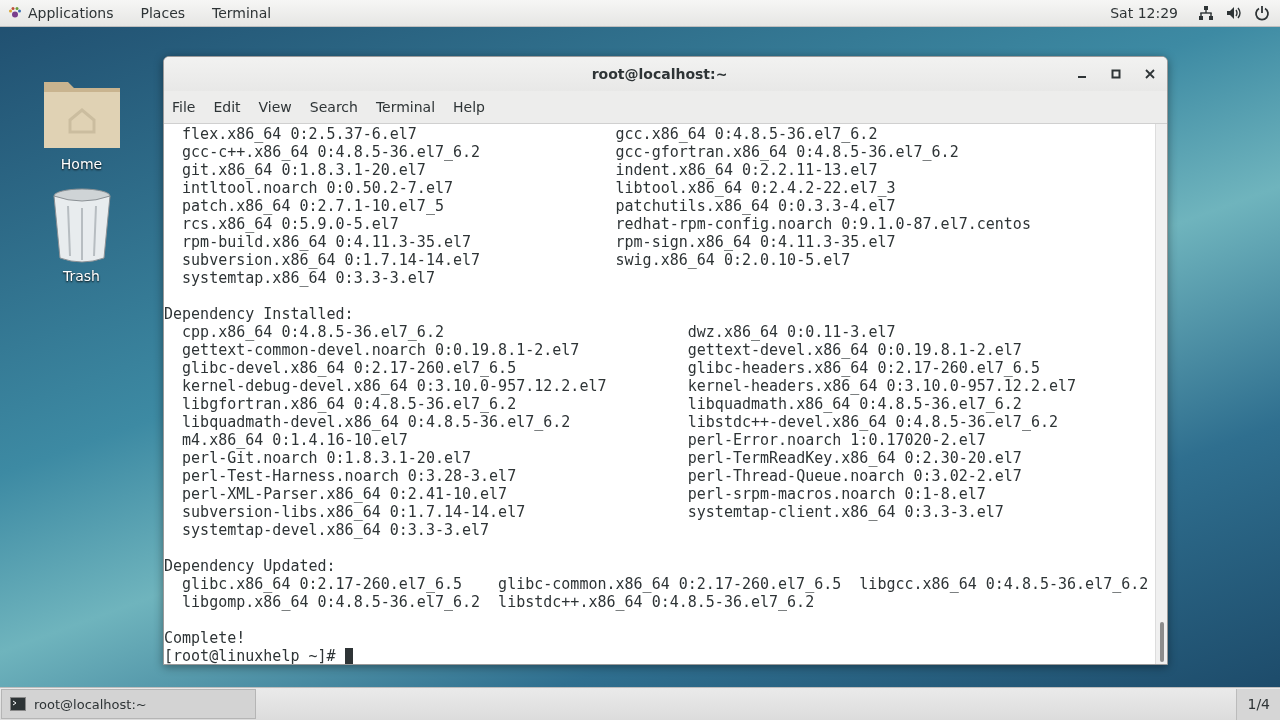 Image resolution: width=1280 pixels, height=720 pixels. I want to click on shell-prompt: [root@linuxhelp ~]#, so click(250, 655).